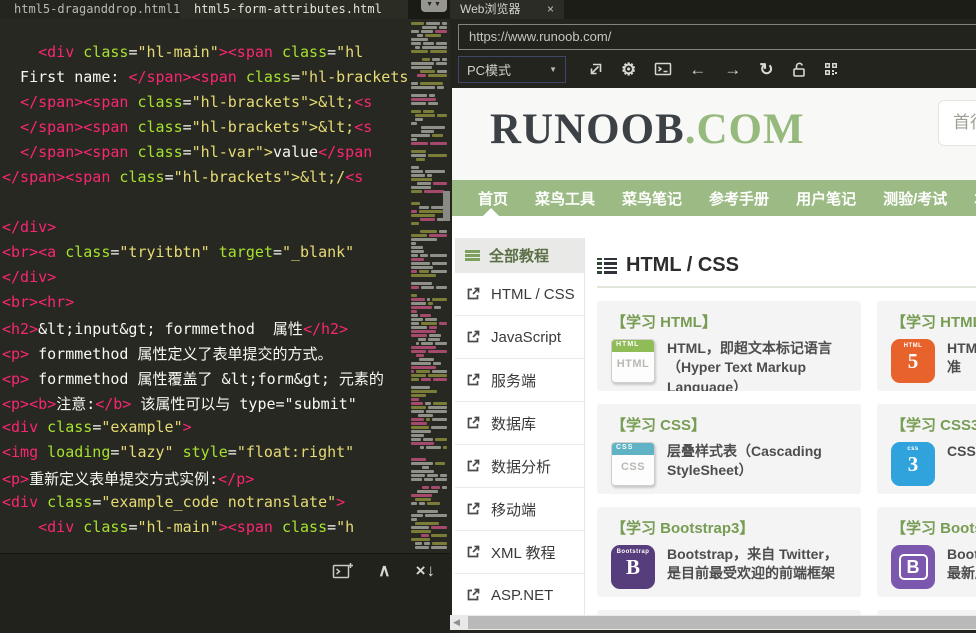  What do you see at coordinates (489, 70) in the screenshot?
I see `device-mode-value: PC模式` at bounding box center [489, 70].